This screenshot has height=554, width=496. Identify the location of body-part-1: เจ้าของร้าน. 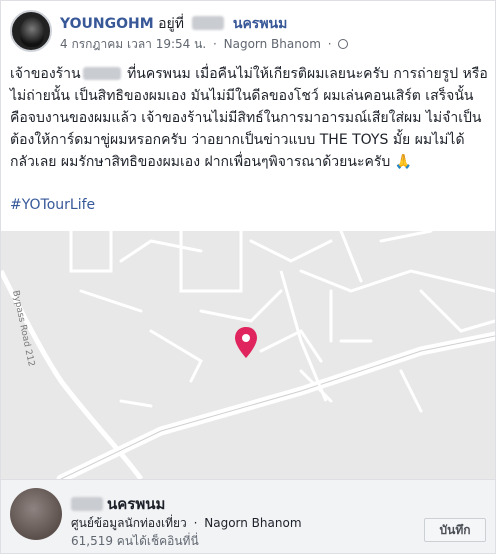
(45, 74).